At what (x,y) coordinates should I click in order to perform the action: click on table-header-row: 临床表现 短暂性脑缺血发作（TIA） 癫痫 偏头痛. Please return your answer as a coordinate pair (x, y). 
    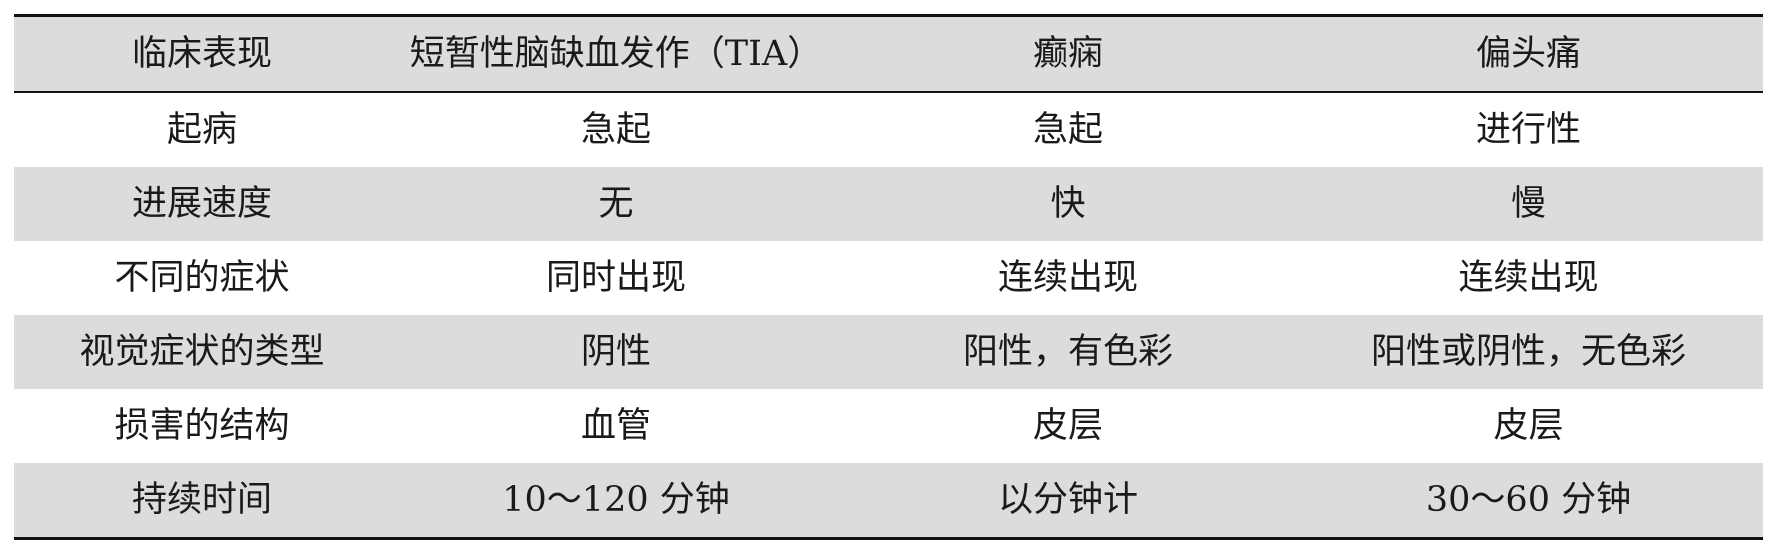
    Looking at the image, I should click on (888, 53).